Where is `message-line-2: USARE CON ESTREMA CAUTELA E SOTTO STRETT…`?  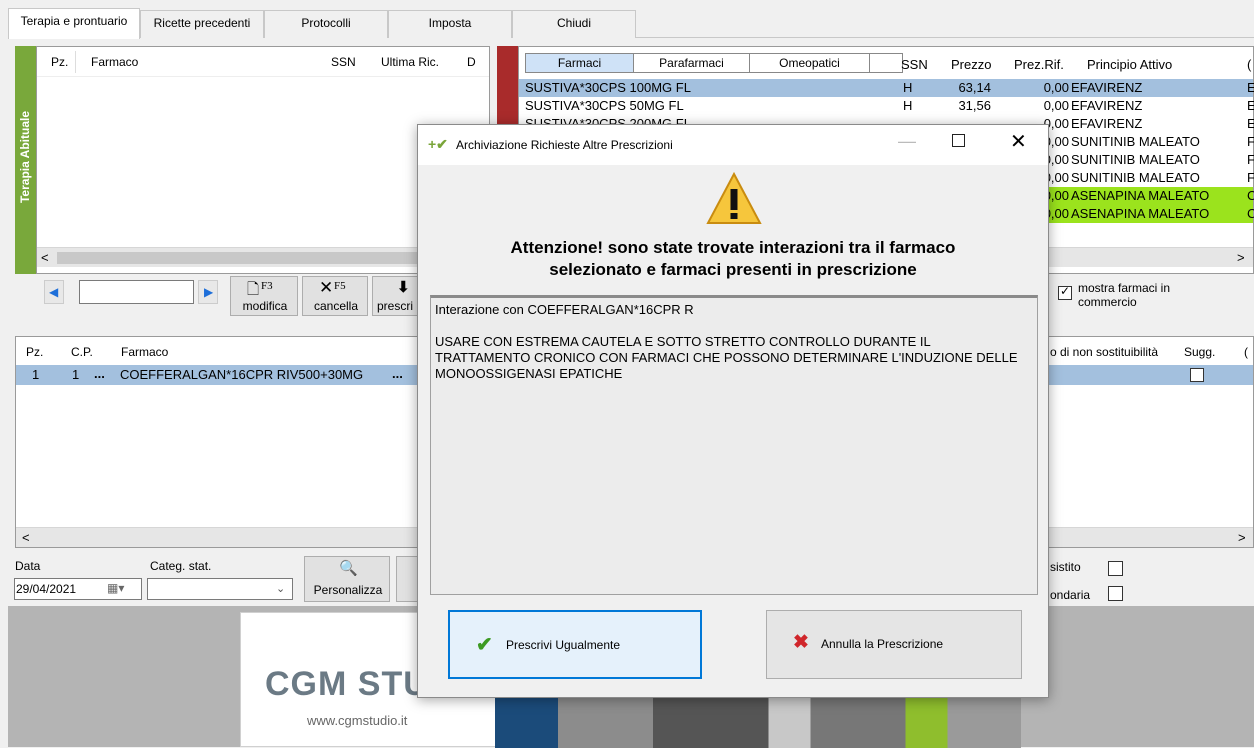
message-line-2: USARE CON ESTREMA CAUTELA E SOTTO STRETT… is located at coordinates (683, 341).